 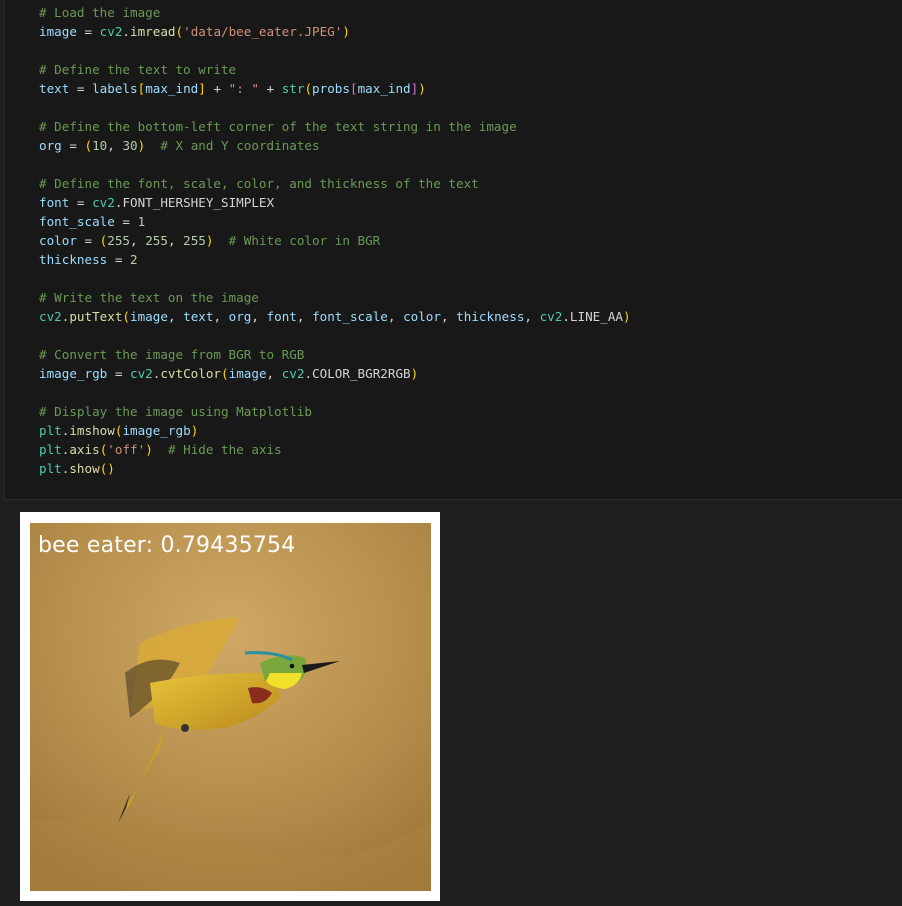 I want to click on code-token: 'data/bee_eater.JPEG', so click(x=263, y=31).